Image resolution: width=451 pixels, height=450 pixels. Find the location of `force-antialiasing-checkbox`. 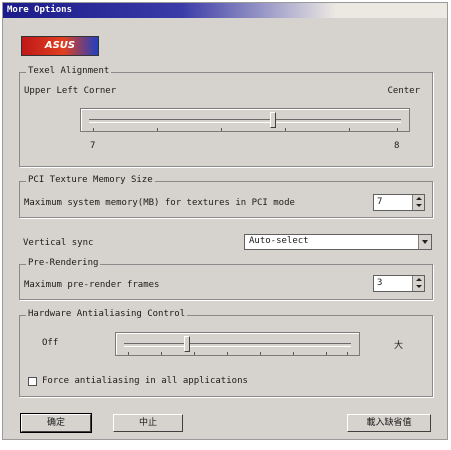

force-antialiasing-checkbox is located at coordinates (32, 381).